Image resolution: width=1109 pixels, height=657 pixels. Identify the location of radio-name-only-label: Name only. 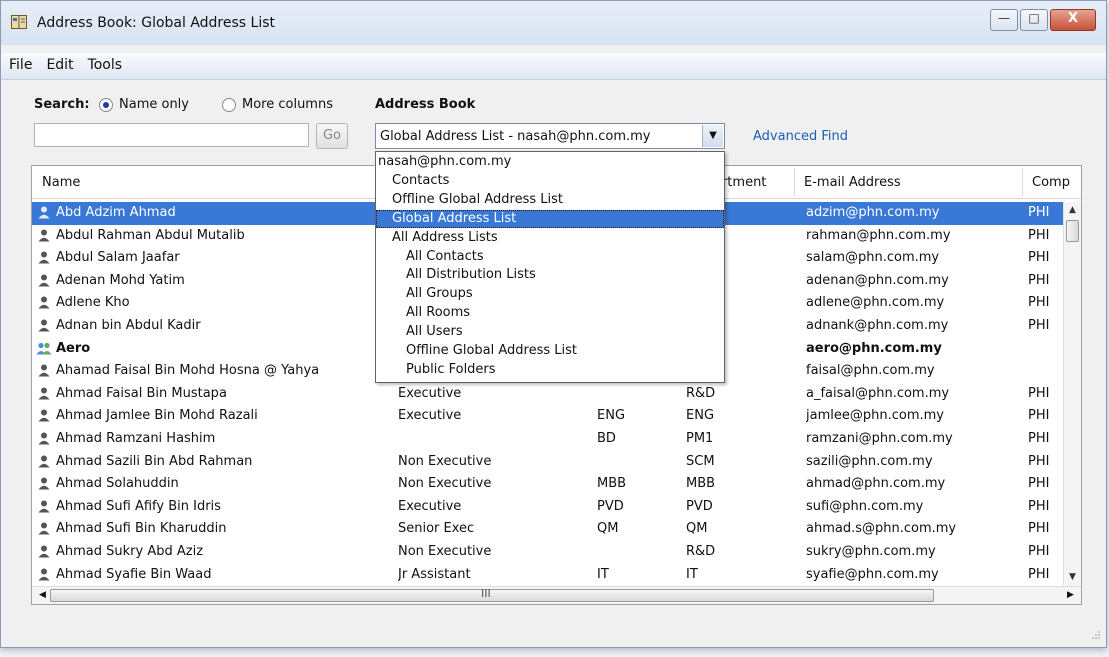
(154, 104).